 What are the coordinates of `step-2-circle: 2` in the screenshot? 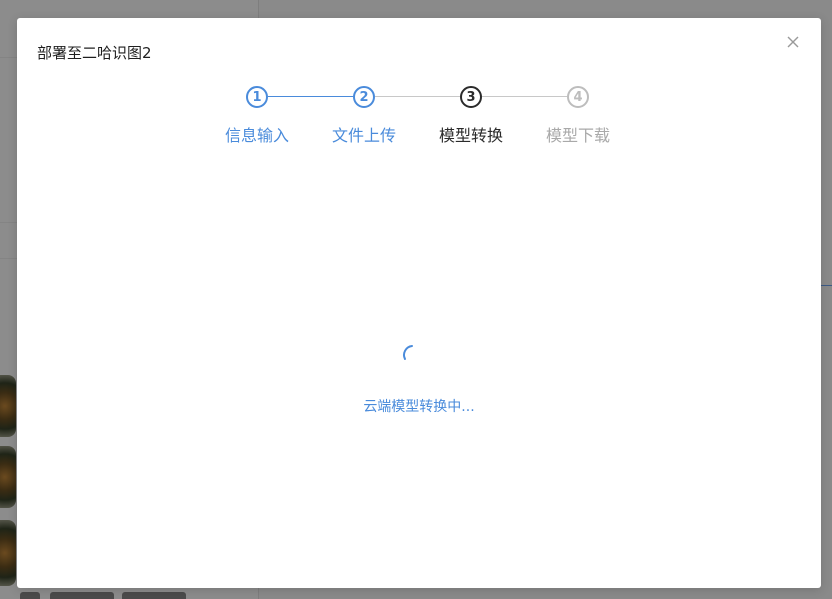 It's located at (364, 97).